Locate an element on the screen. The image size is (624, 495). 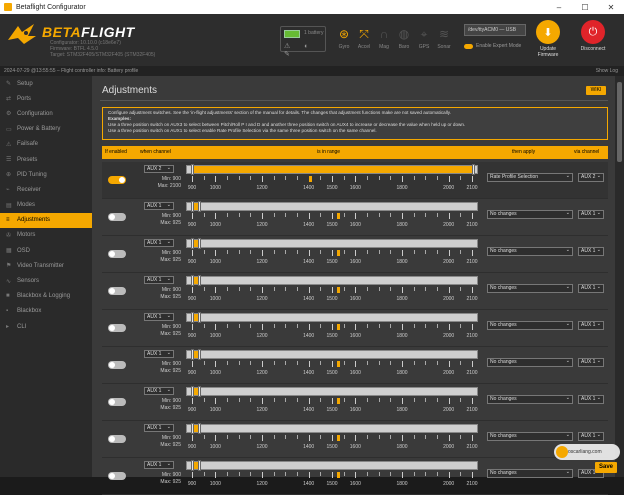
sidebar-item-blackbox-logging: ■ Blackbox & Logging is located at coordinates (46, 296).